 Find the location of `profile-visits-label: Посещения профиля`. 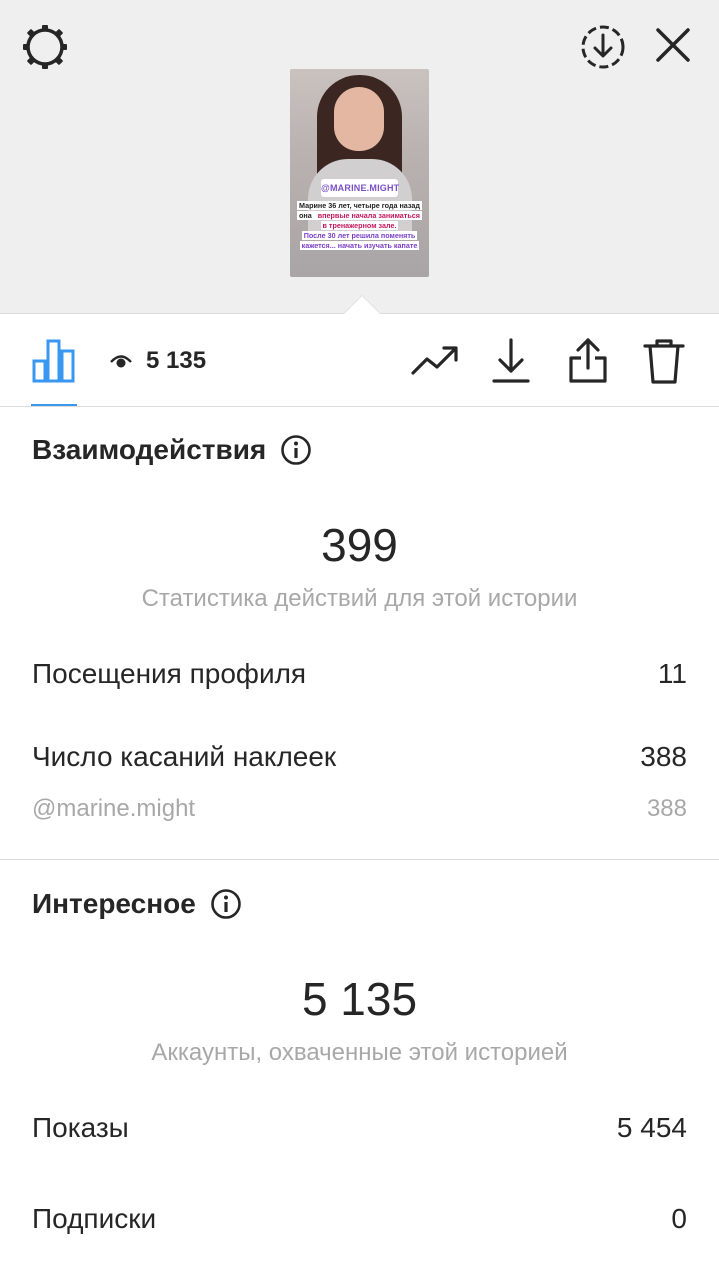

profile-visits-label: Посещения профиля is located at coordinates (169, 673).